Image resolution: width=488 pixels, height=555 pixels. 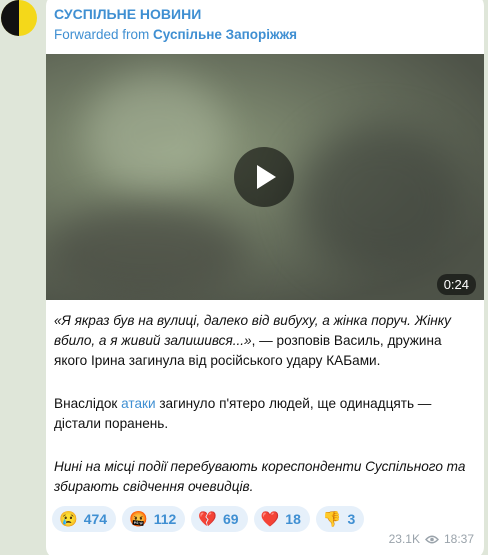 I want to click on reaction-count: 3, so click(x=351, y=519).